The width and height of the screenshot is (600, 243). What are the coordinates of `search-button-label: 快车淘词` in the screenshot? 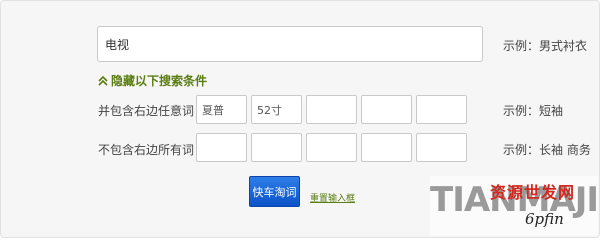 It's located at (274, 192).